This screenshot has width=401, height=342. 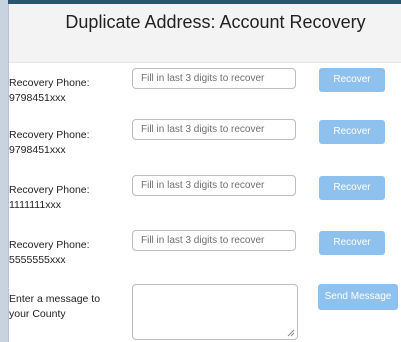 I want to click on page-title: Duplicate Address: Account Recovery, so click(x=215, y=22).